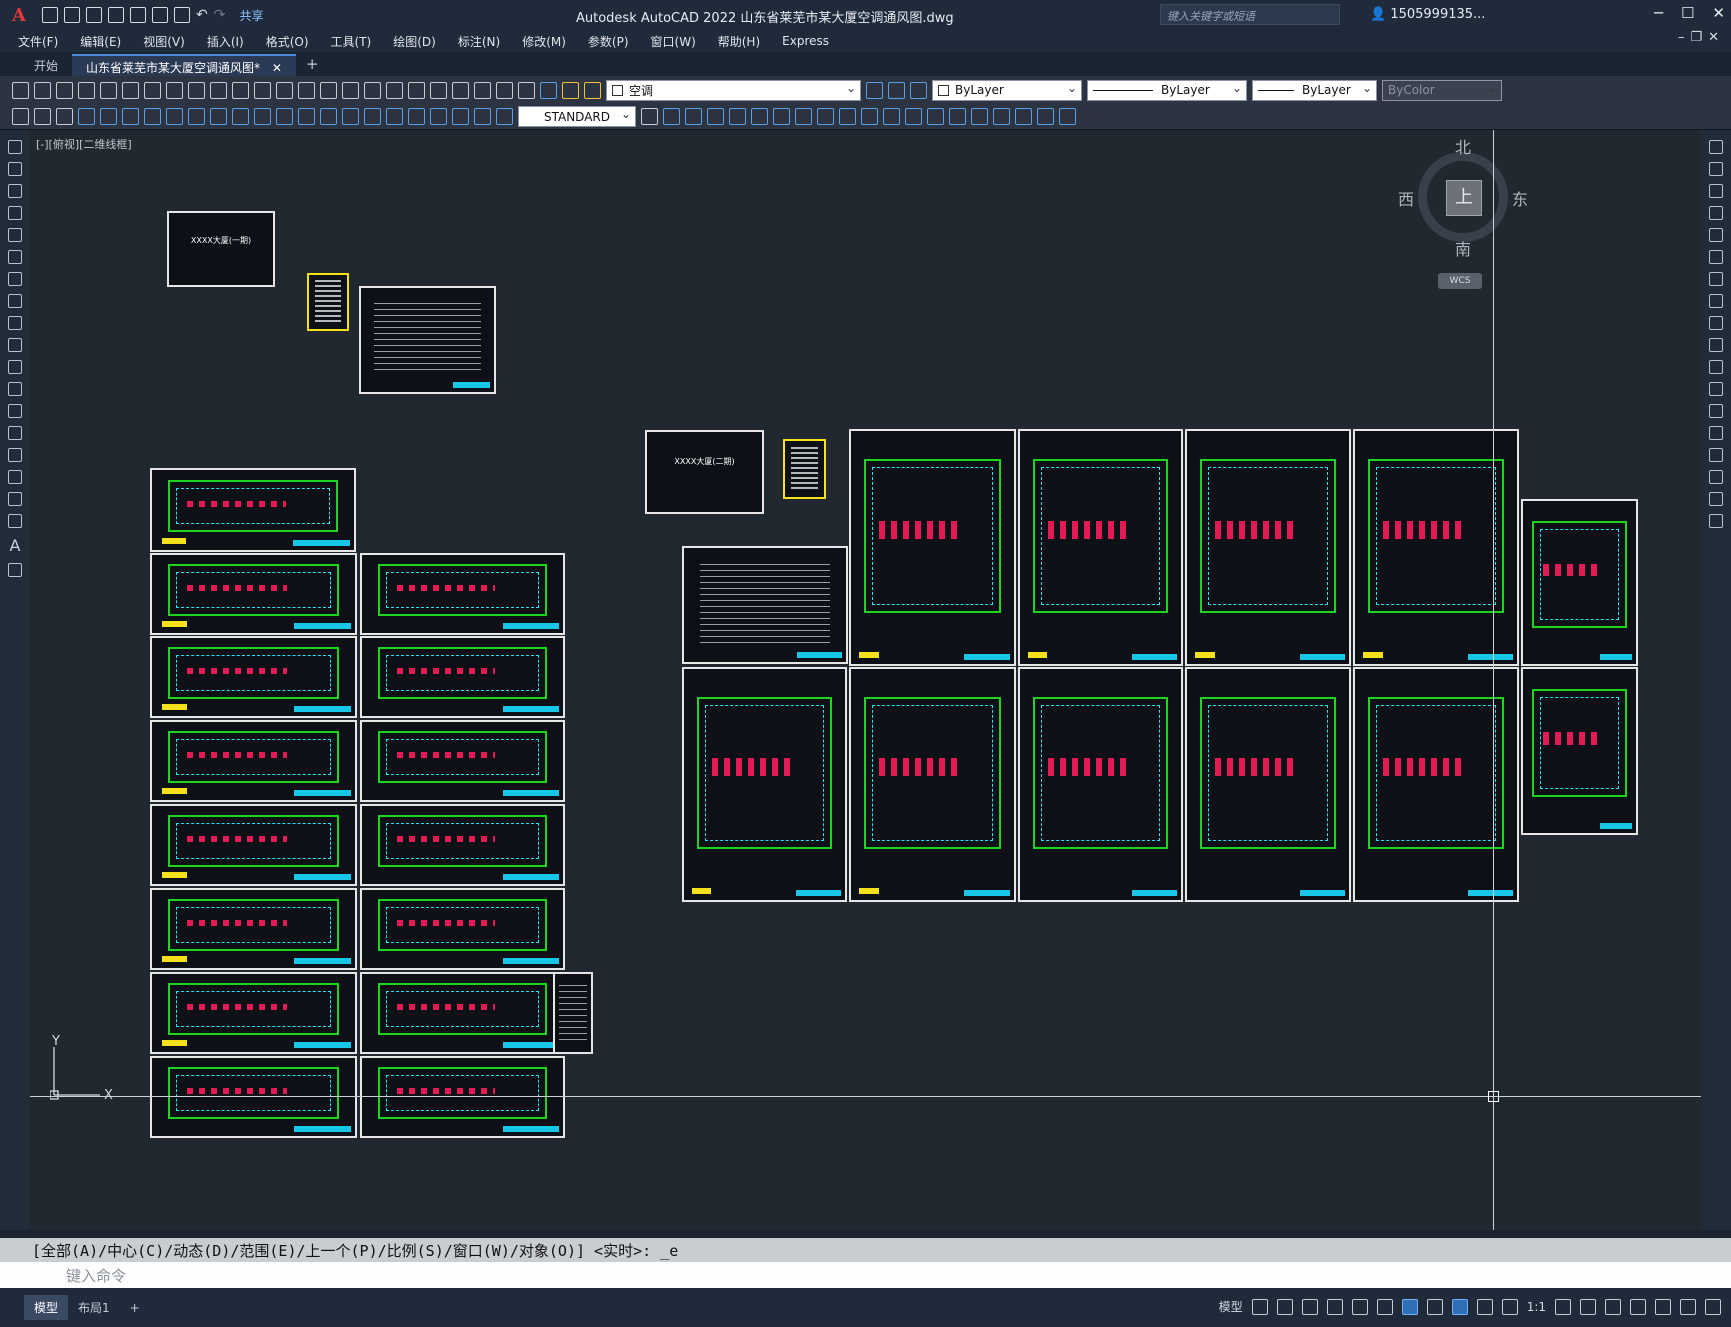 This screenshot has width=1731, height=1327. I want to click on aligned-dimension-icon, so click(108, 116).